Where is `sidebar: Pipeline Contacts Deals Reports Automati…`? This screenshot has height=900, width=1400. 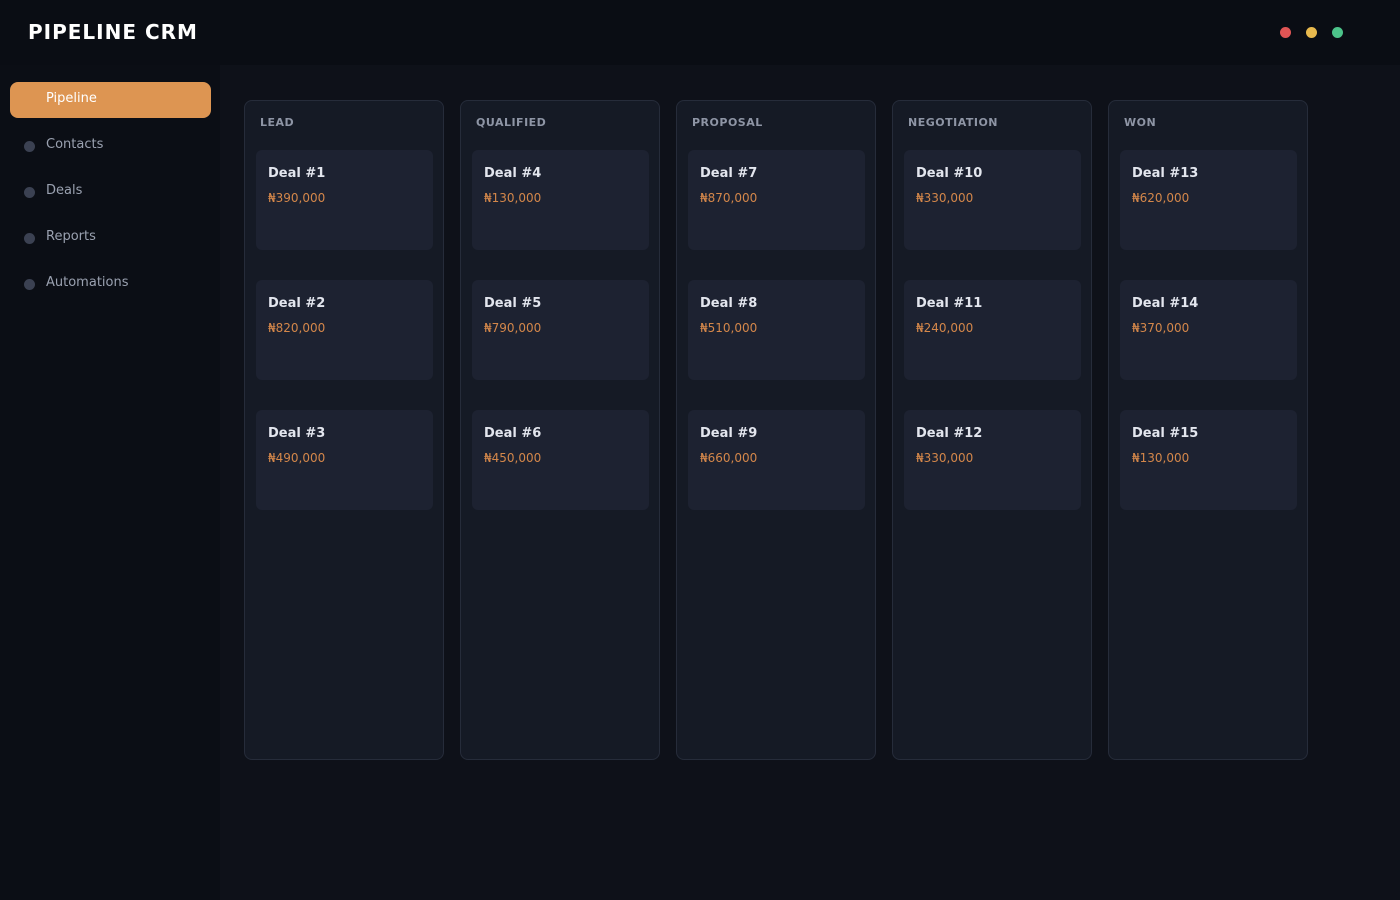
sidebar: Pipeline Contacts Deals Reports Automati… is located at coordinates (110, 482).